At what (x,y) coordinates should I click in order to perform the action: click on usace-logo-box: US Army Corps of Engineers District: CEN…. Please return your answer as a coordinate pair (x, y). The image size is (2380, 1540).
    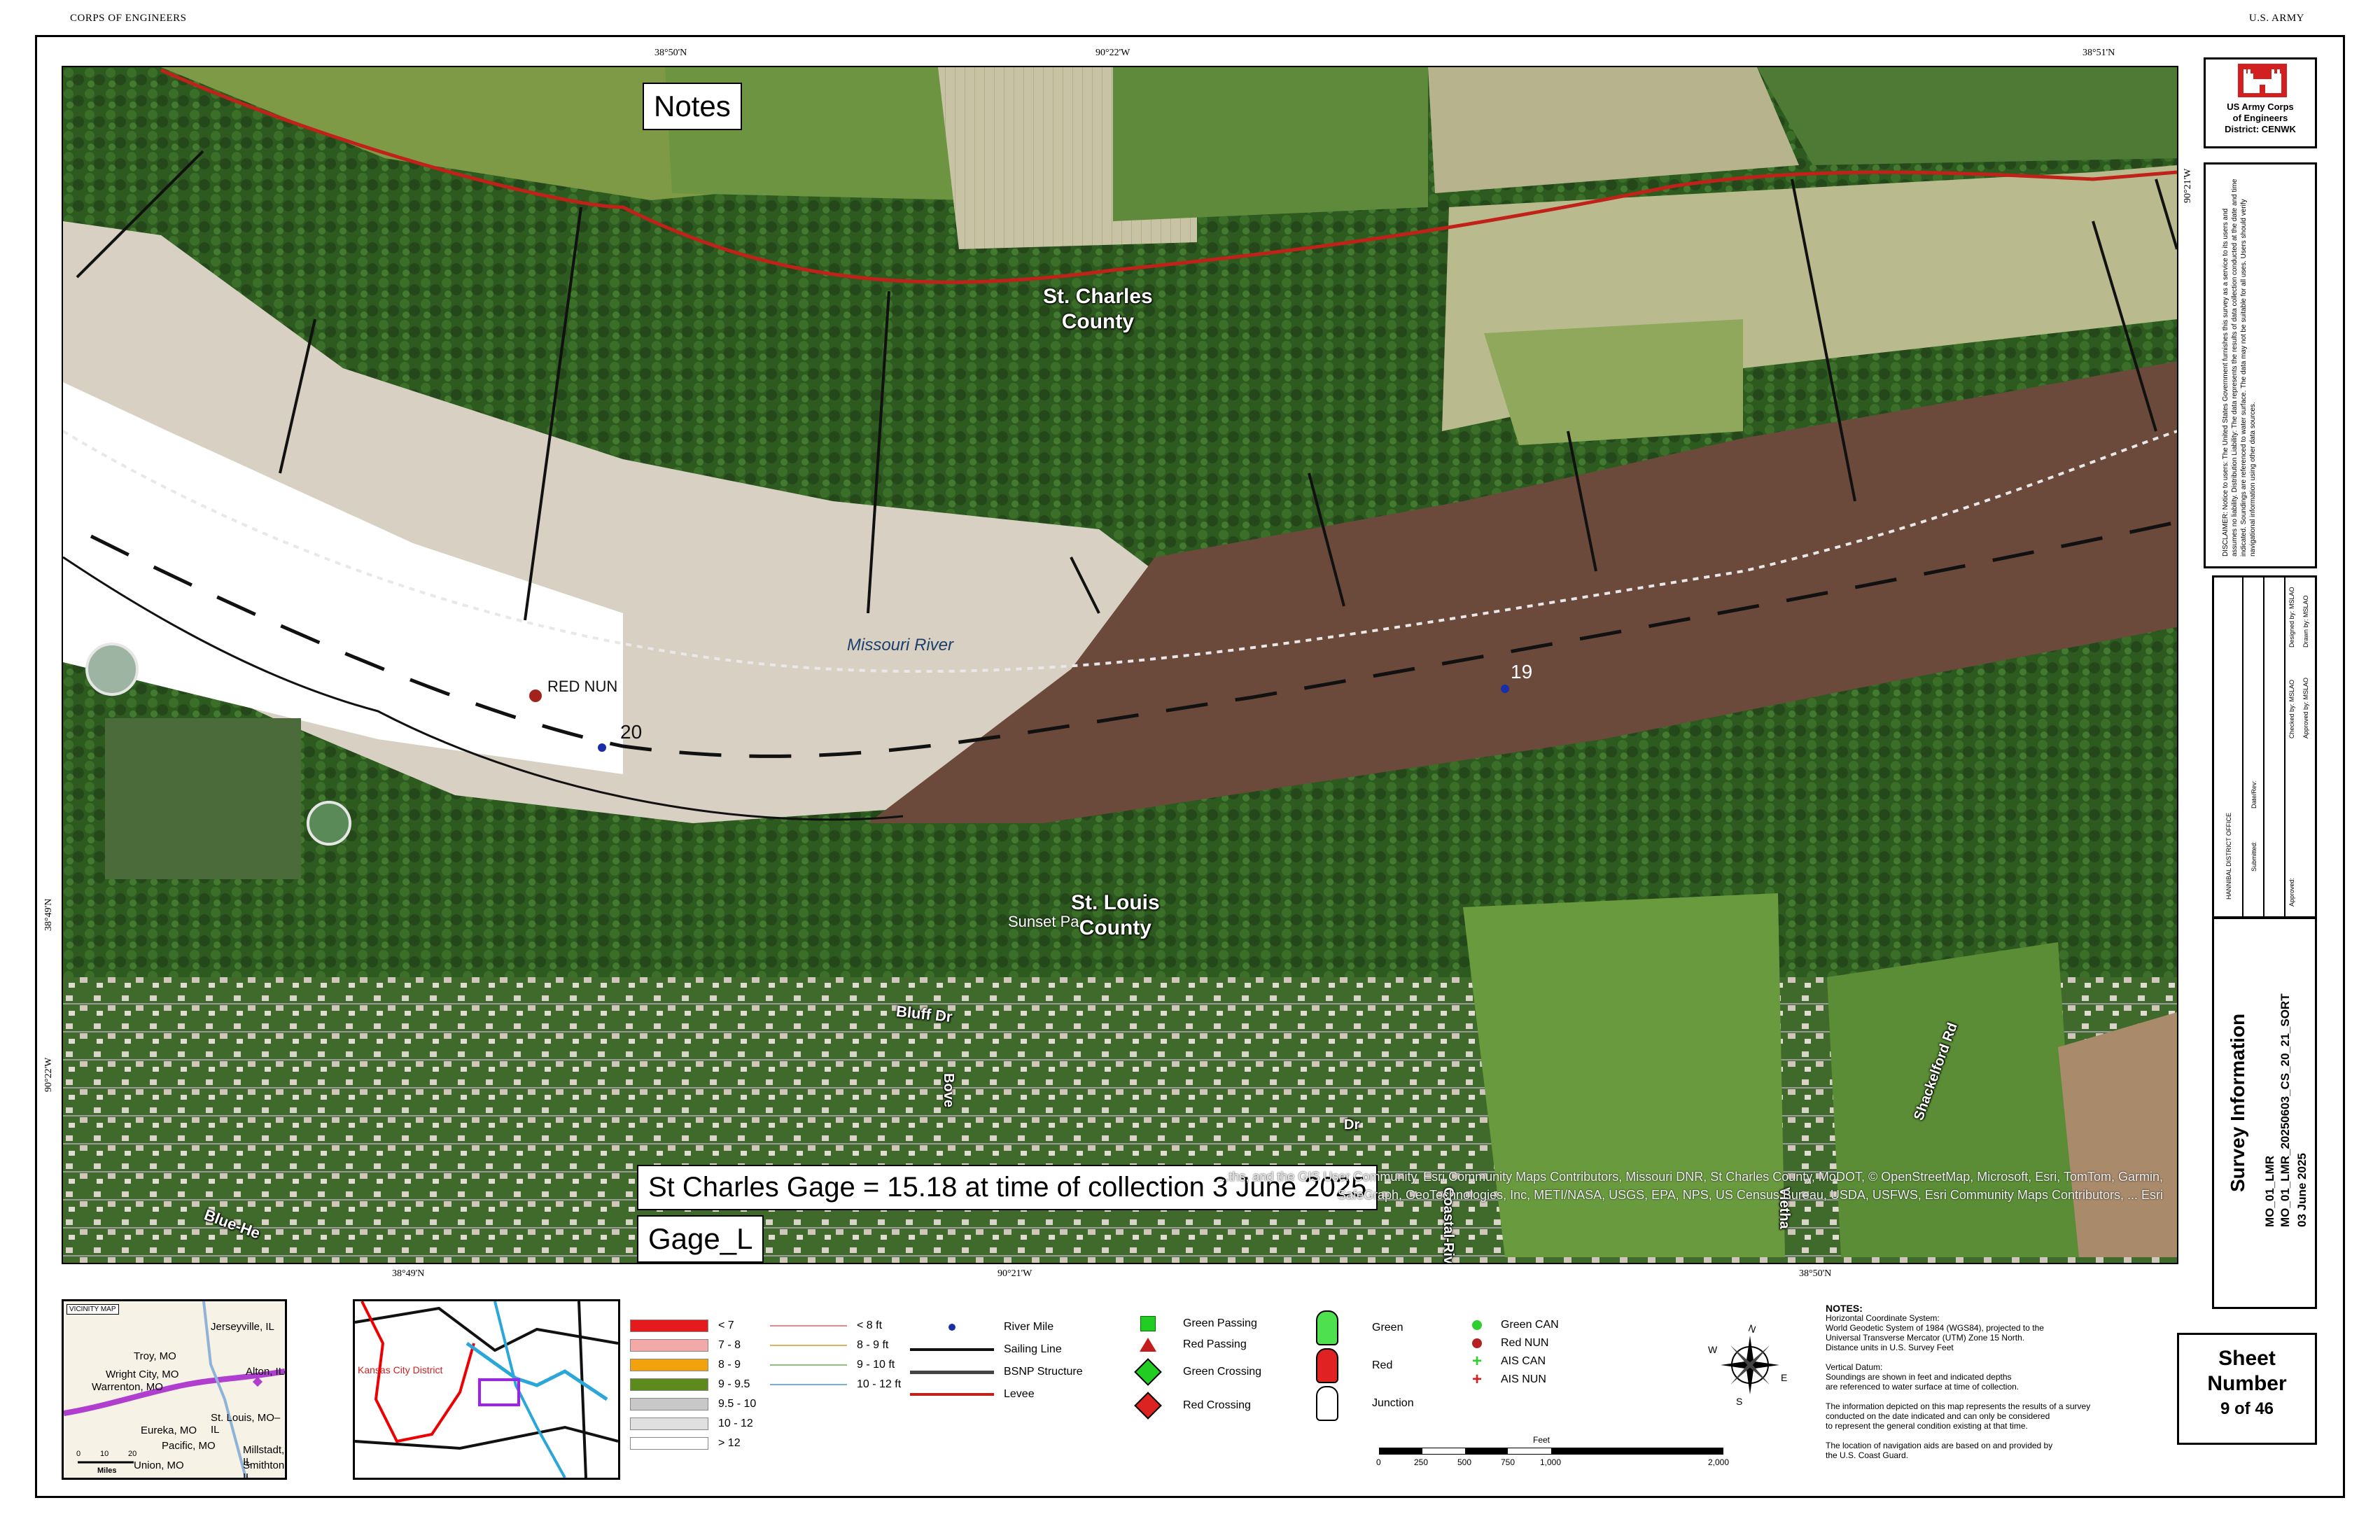
    Looking at the image, I should click on (2260, 102).